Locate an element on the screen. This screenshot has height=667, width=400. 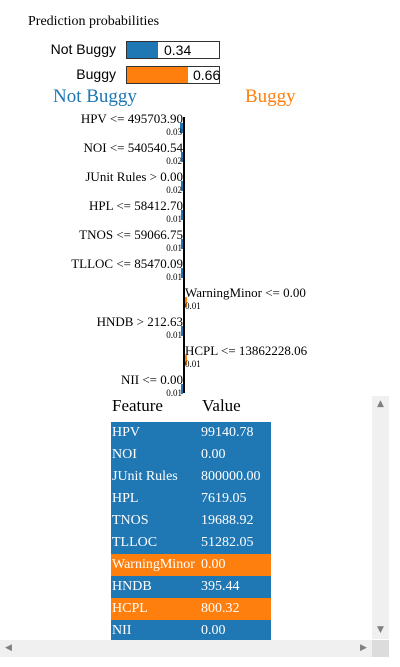
probability-value: 0.34 is located at coordinates (178, 50).